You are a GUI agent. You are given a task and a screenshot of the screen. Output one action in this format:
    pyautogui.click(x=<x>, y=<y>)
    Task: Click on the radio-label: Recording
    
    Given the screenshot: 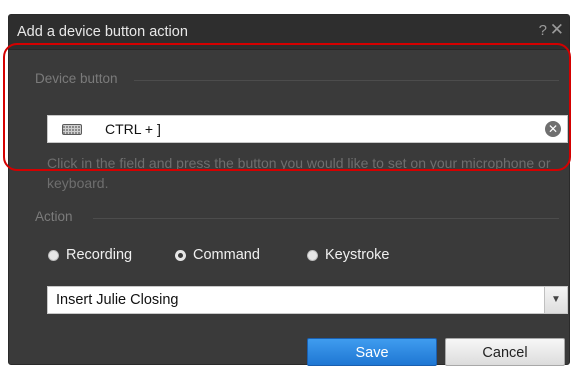 What is the action you would take?
    pyautogui.click(x=99, y=255)
    